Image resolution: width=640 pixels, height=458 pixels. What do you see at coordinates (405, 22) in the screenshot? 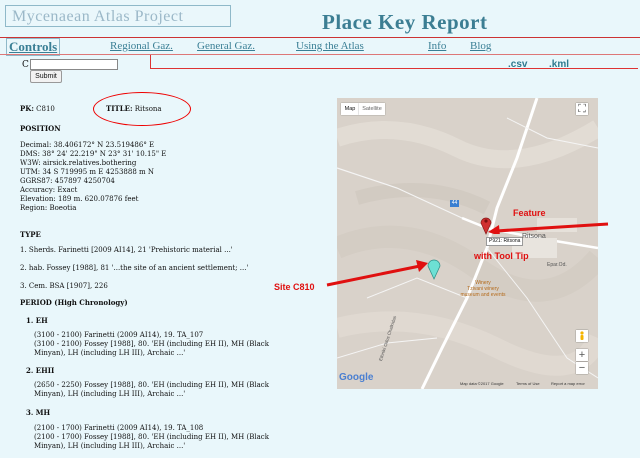
I see `page-title: Place Key Report` at bounding box center [405, 22].